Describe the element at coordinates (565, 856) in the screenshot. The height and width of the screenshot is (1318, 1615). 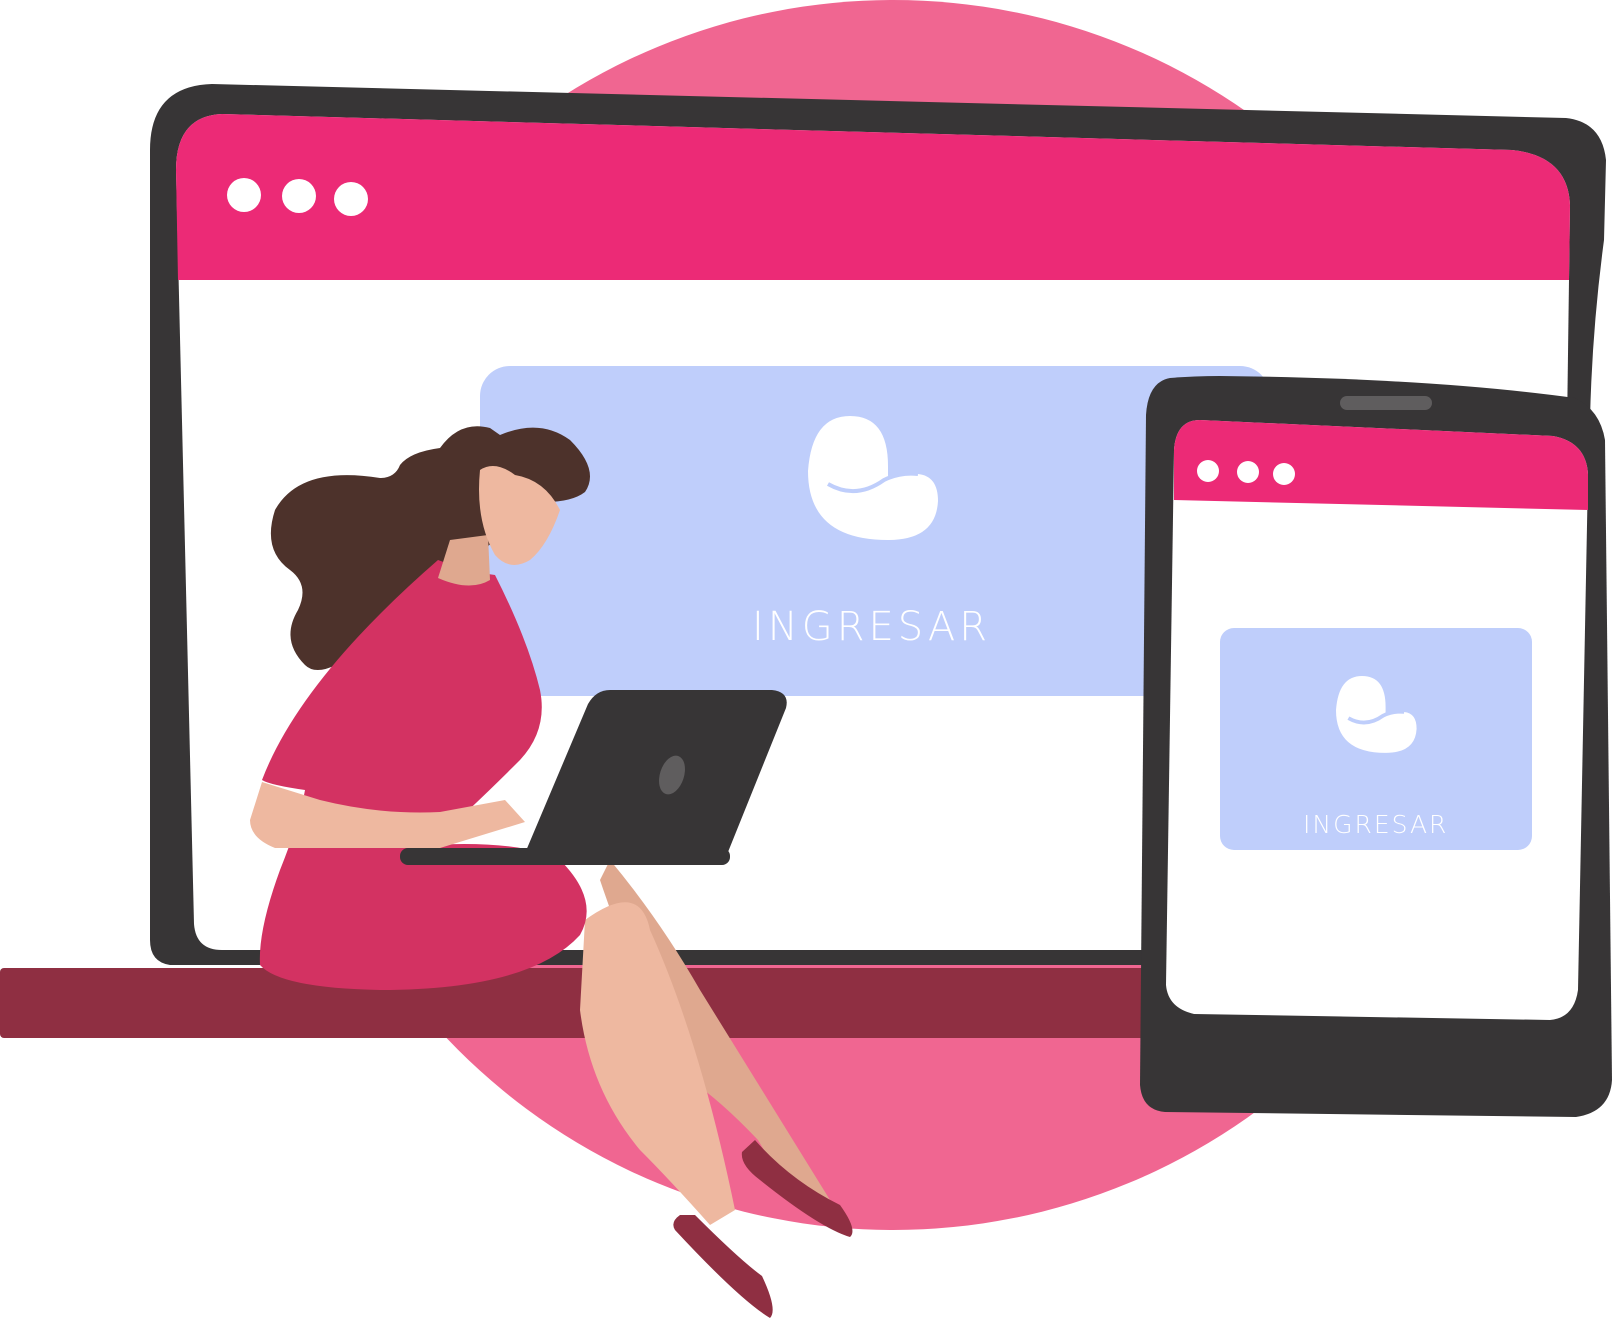
I see `laptop-base` at that location.